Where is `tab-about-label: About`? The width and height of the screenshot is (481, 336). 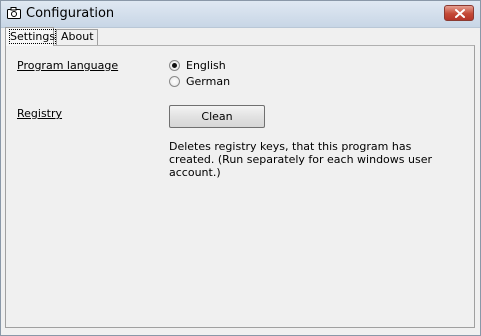
tab-about-label: About is located at coordinates (77, 36).